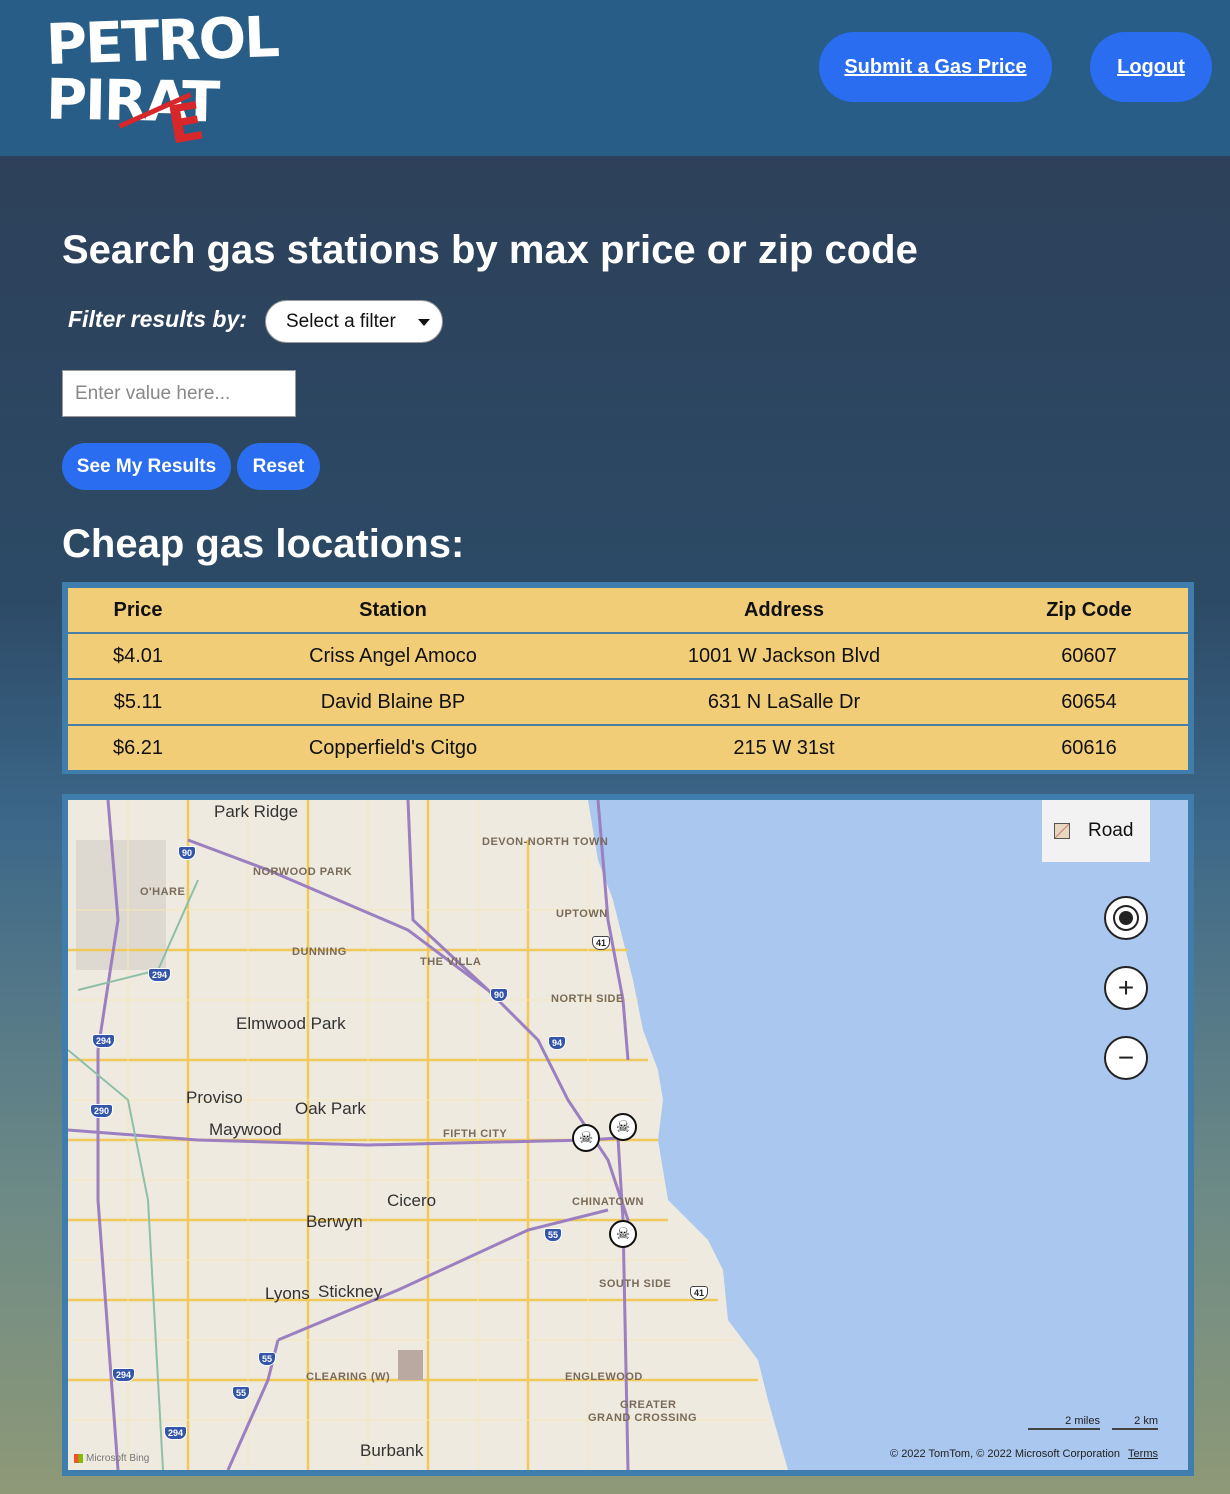  I want to click on scale-miles: 2 miles, so click(1064, 1422).